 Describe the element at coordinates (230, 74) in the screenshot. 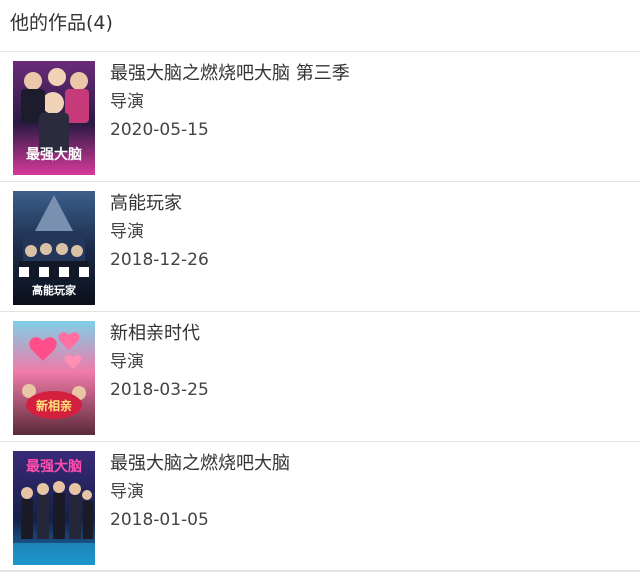

I see `work-title: 最强大脑之燃烧吧大脑 第三季` at that location.